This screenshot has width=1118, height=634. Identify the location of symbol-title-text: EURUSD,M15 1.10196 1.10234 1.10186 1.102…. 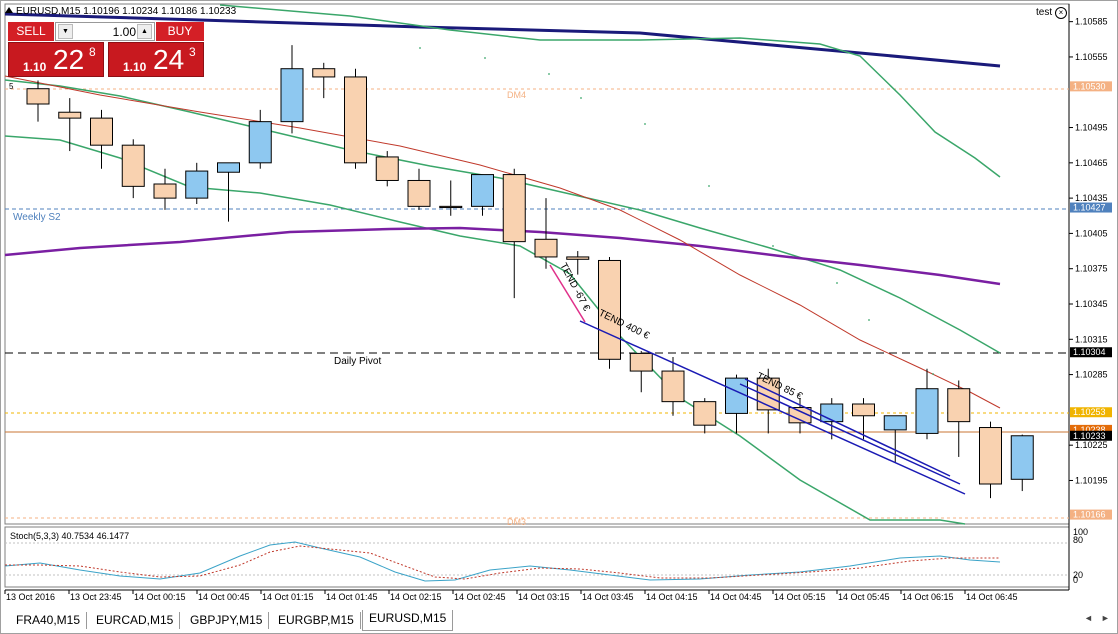
(126, 11).